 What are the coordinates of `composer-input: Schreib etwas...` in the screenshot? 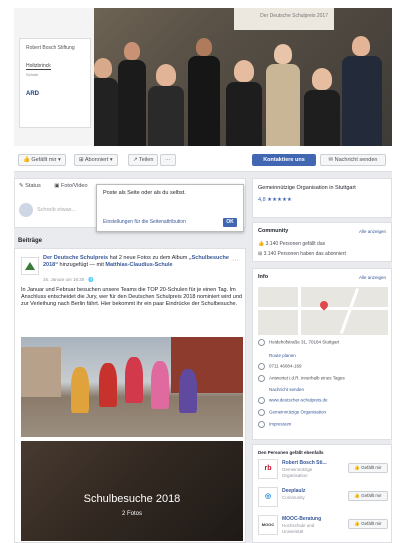 It's located at (56, 210).